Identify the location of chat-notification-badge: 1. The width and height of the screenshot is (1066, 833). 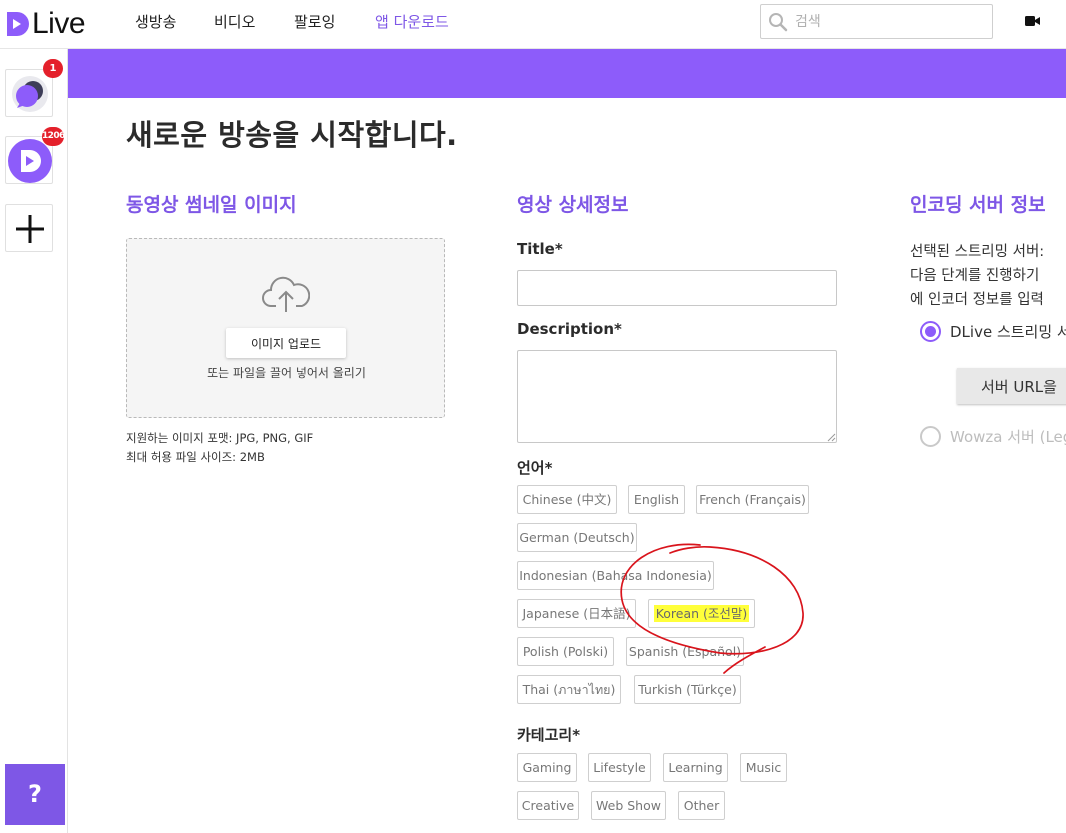
(53, 68).